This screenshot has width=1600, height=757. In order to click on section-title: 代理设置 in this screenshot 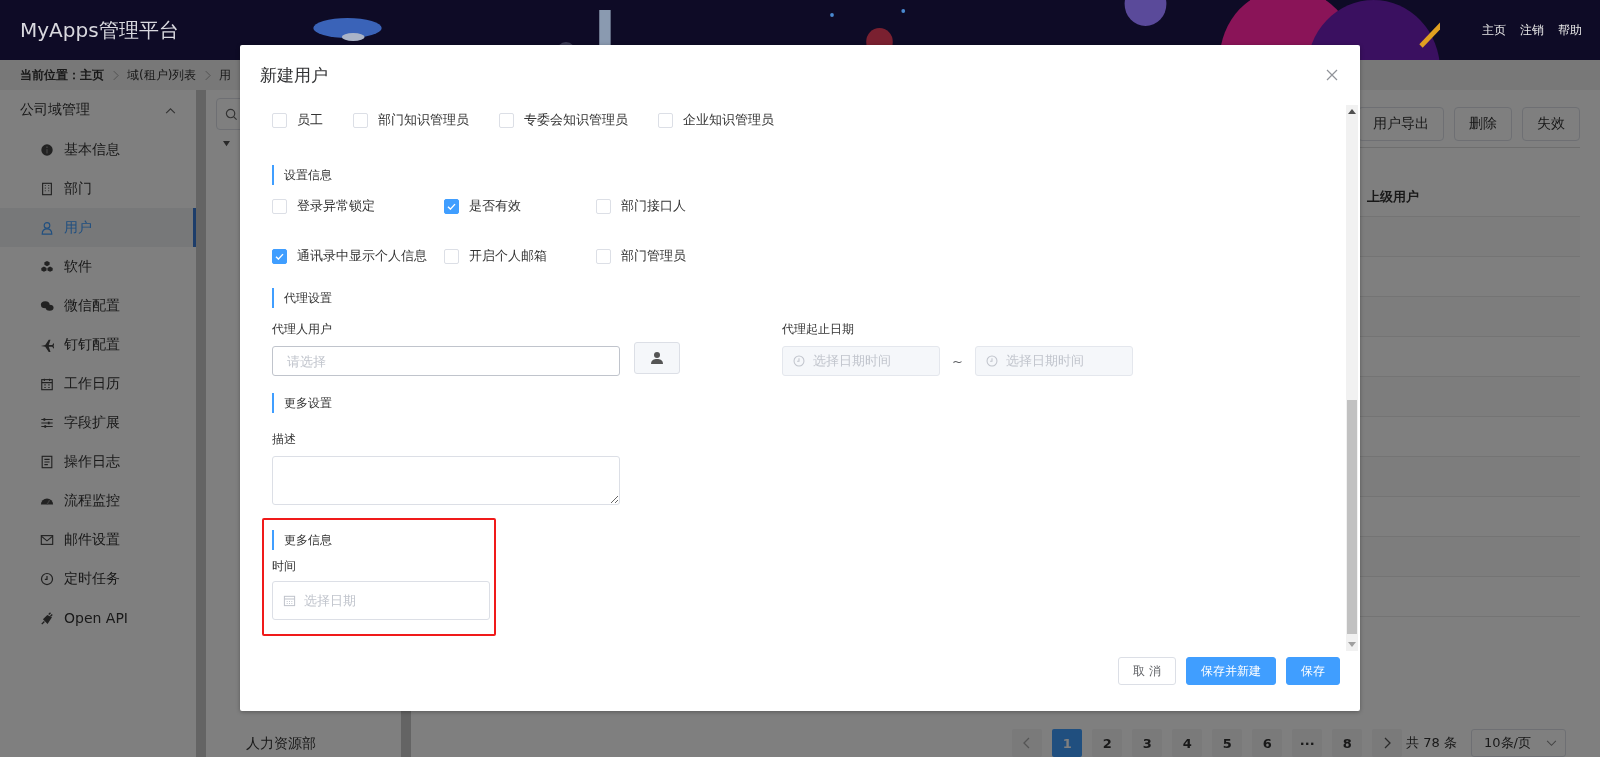, I will do `click(302, 298)`.